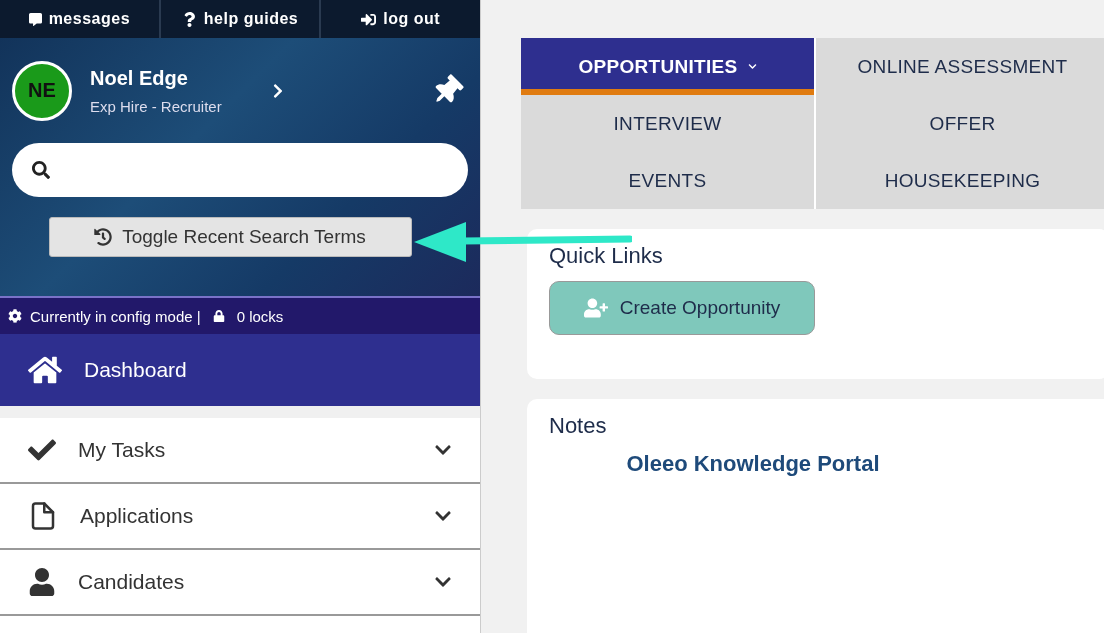  I want to click on tab: OFFER, so click(960, 123).